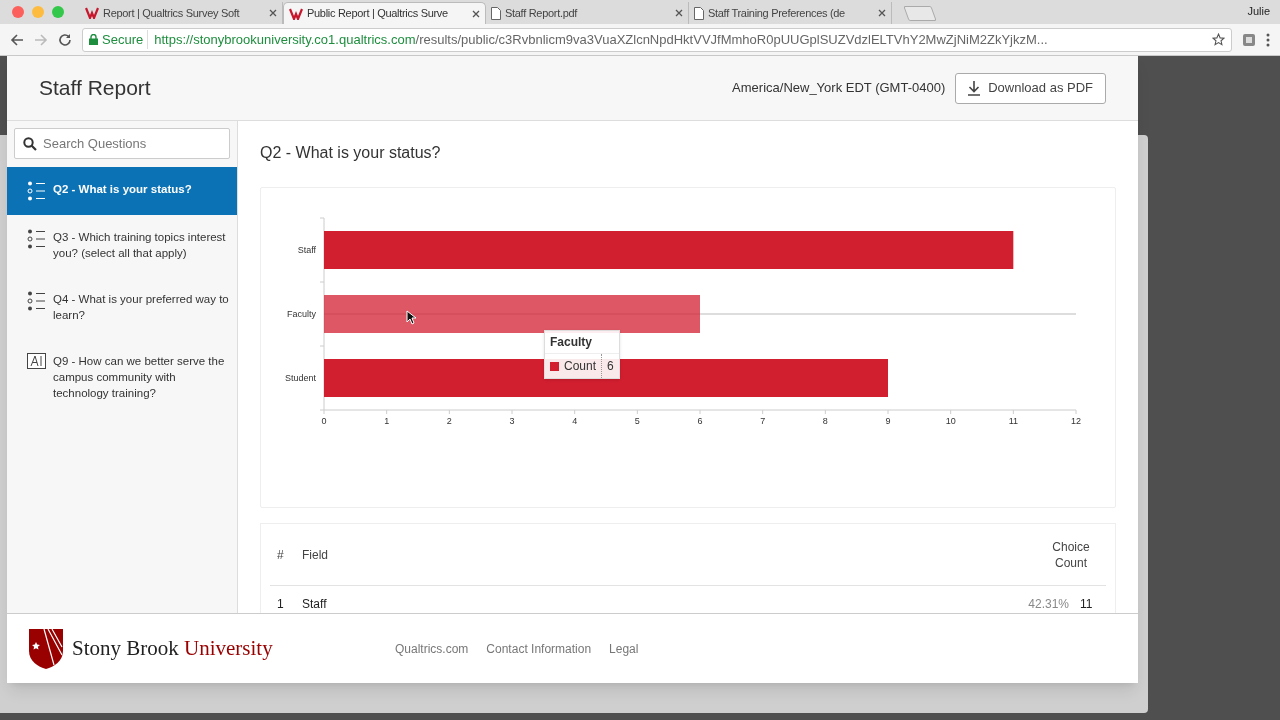 The image size is (1280, 720). I want to click on question-nav-item: Q9 - How can we better serve the campus community with technology training?, so click(122, 377).